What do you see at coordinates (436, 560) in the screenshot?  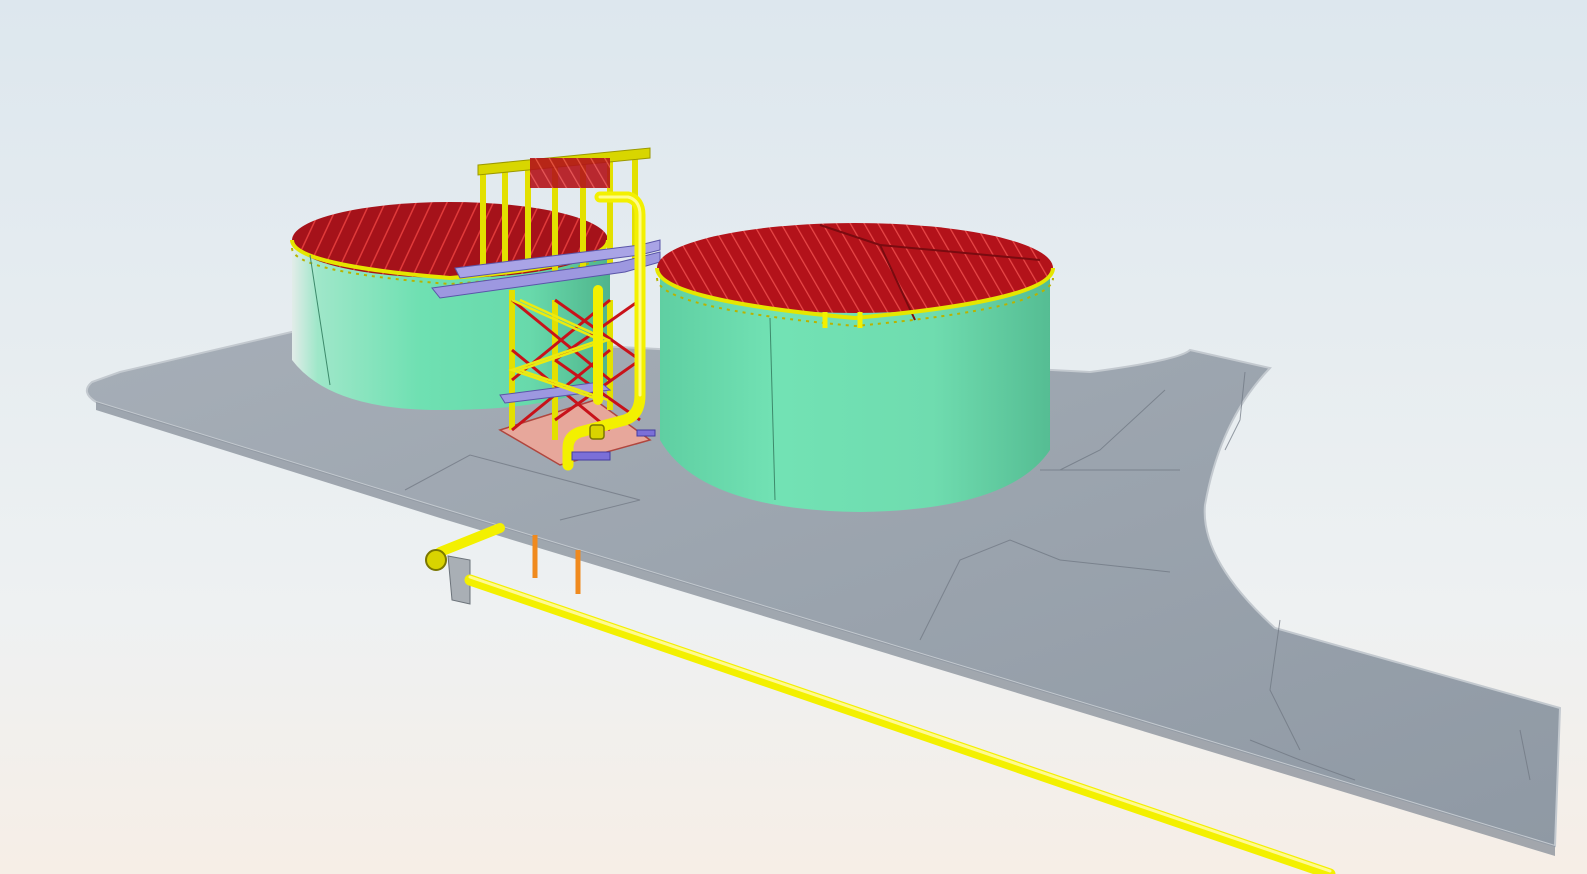 I see `flange-icon` at bounding box center [436, 560].